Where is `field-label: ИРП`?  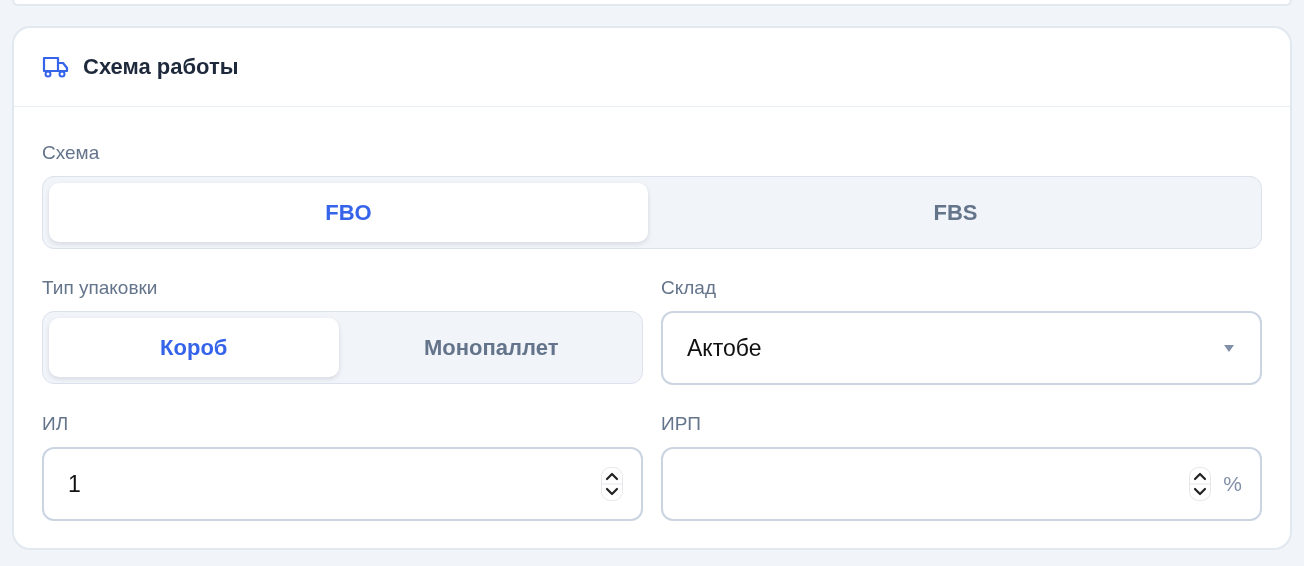
field-label: ИРП is located at coordinates (681, 424).